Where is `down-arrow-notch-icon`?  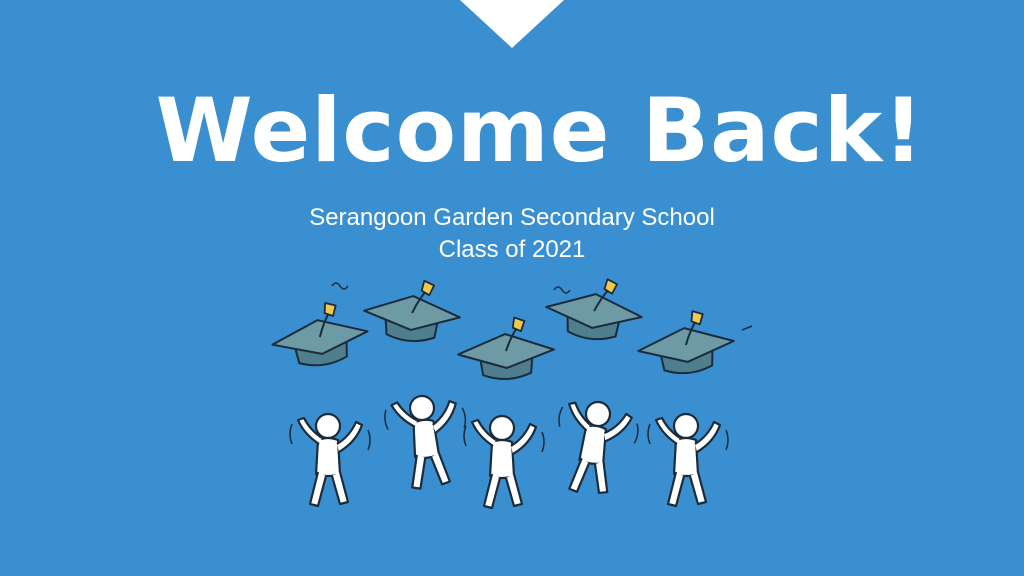 down-arrow-notch-icon is located at coordinates (512, 24).